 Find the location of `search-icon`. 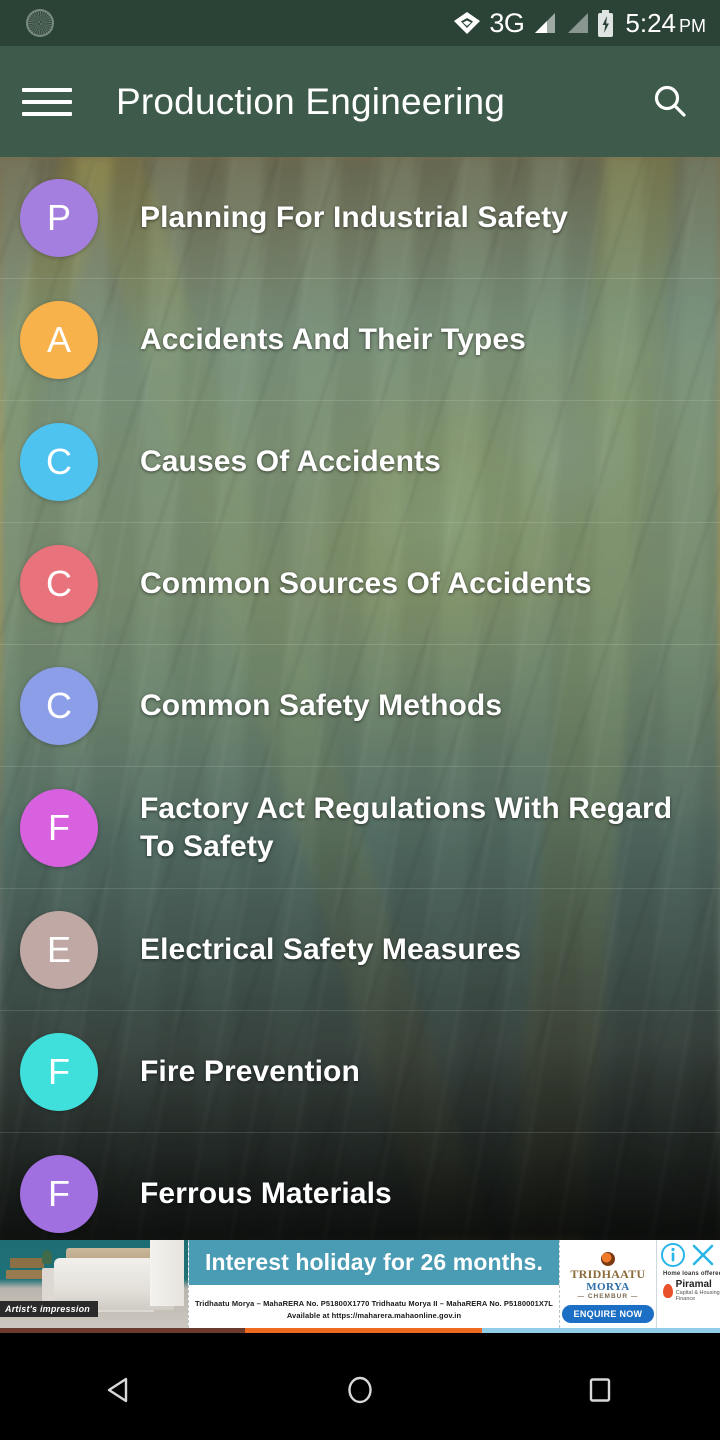

search-icon is located at coordinates (670, 102).